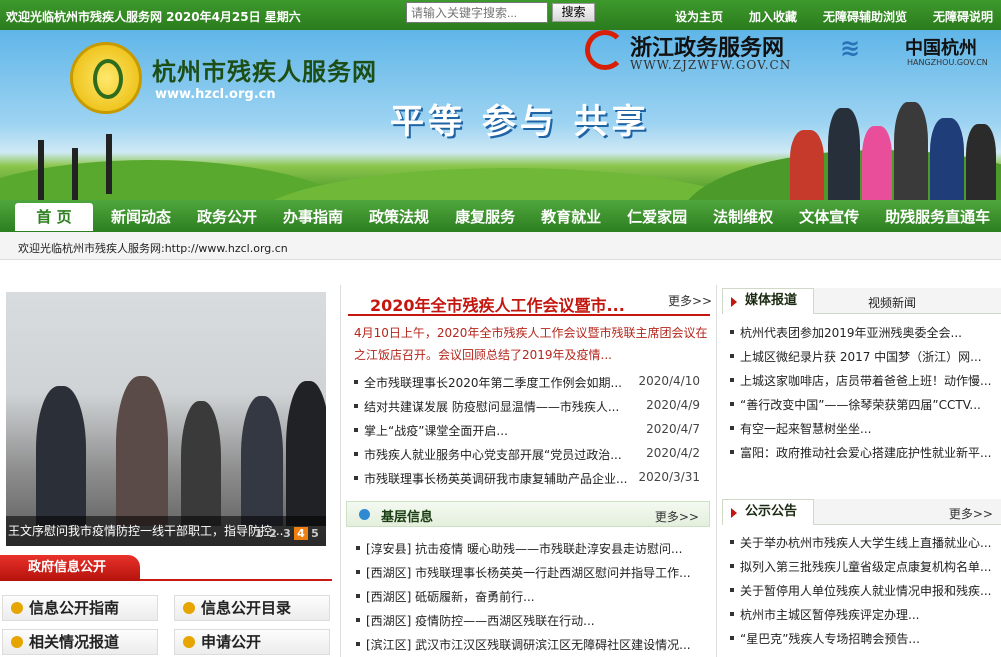  Describe the element at coordinates (947, 62) in the screenshot. I see `hangzhou-gov-url: HANGZHOU.GOV.CN` at that location.